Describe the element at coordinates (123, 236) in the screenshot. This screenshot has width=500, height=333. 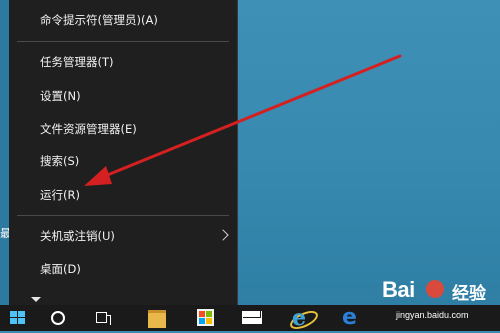
I see `menu-item-shutdown-signout: 关机或注销(U)` at that location.